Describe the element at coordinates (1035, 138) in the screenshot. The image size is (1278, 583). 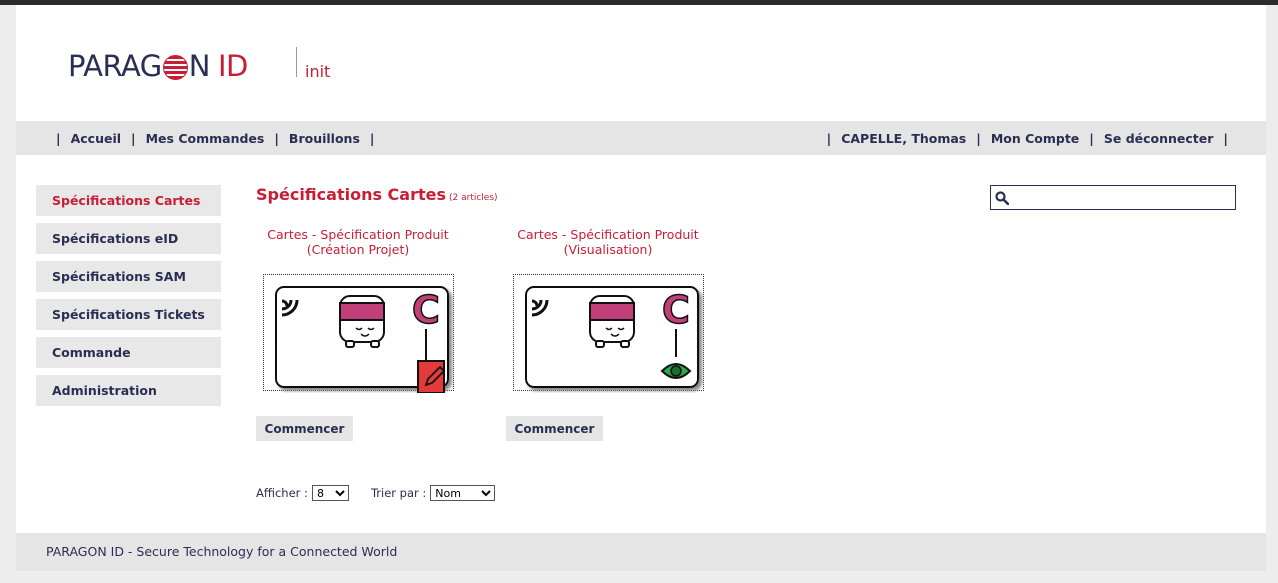
I see `nav-mon-compte: Mon Compte` at that location.